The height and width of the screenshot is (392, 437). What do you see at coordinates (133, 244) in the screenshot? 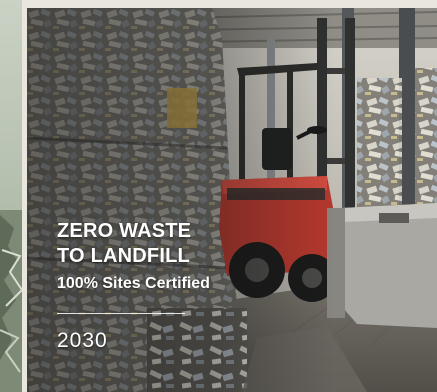
I see `card-headline: ZERO WASTE TO LANDFILL` at bounding box center [133, 244].